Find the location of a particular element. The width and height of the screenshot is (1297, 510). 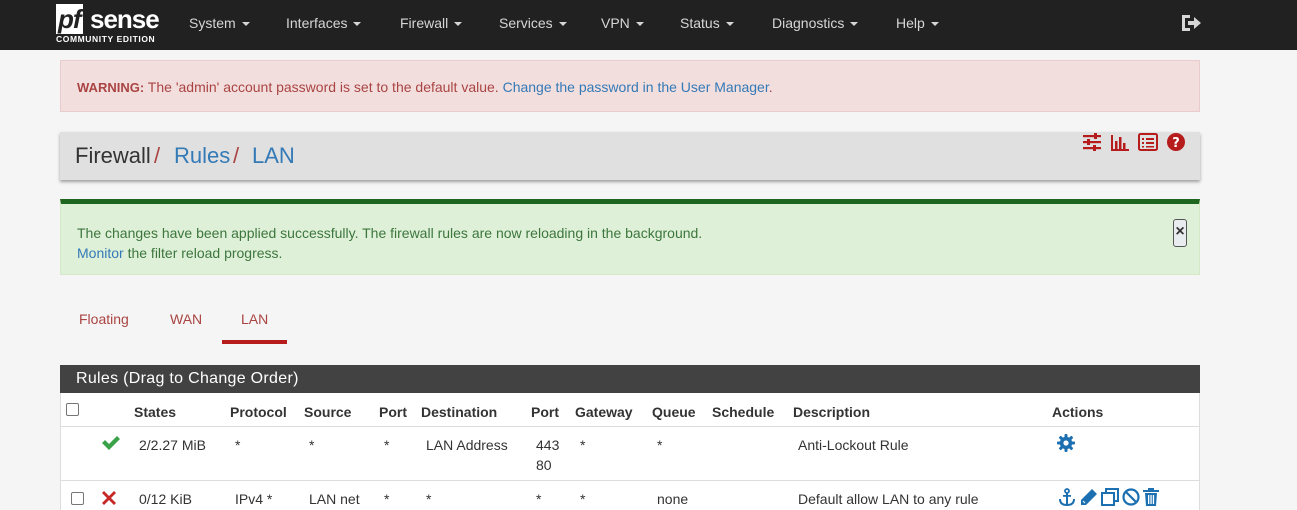

nav-interfaces: Interfaces is located at coordinates (324, 25).